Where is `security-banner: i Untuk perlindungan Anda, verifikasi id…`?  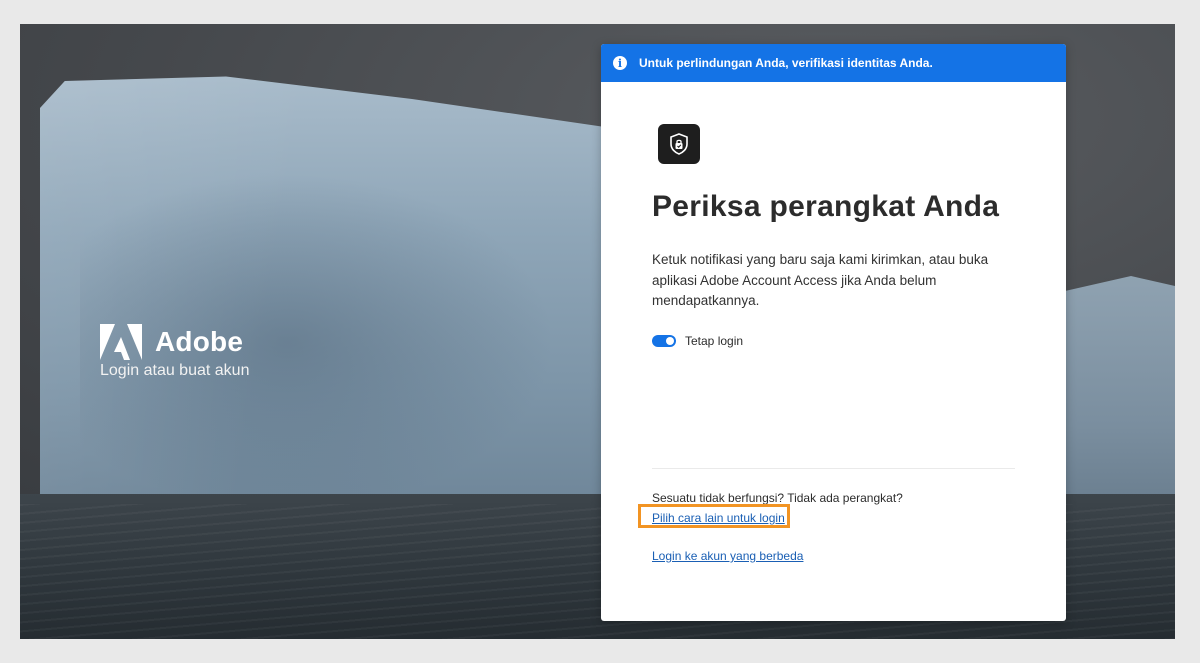
security-banner: i Untuk perlindungan Anda, verifikasi id… is located at coordinates (833, 63).